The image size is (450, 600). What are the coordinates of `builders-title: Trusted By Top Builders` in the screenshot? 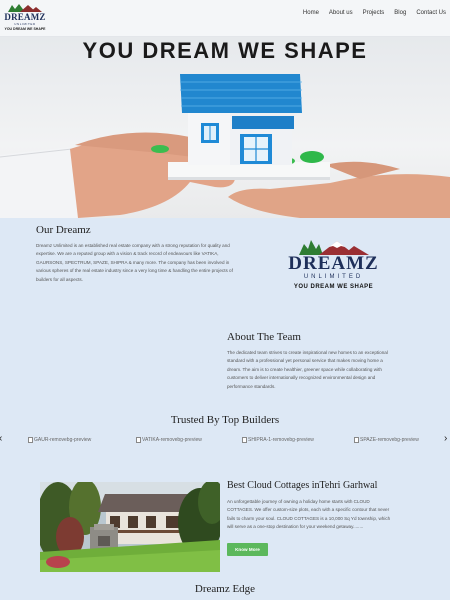 It's located at (225, 420).